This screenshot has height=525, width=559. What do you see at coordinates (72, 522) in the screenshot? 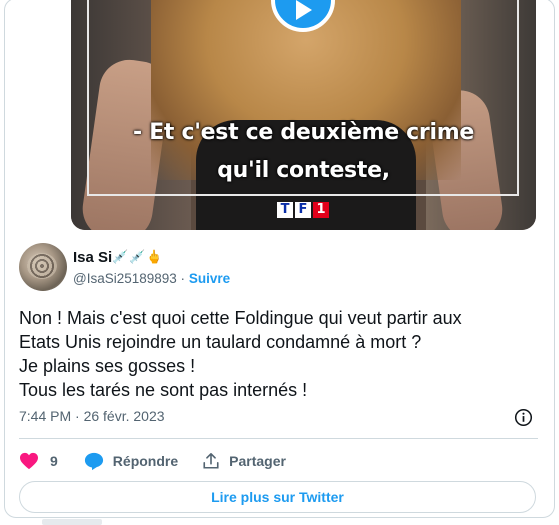
I see `cut-off-content` at bounding box center [72, 522].